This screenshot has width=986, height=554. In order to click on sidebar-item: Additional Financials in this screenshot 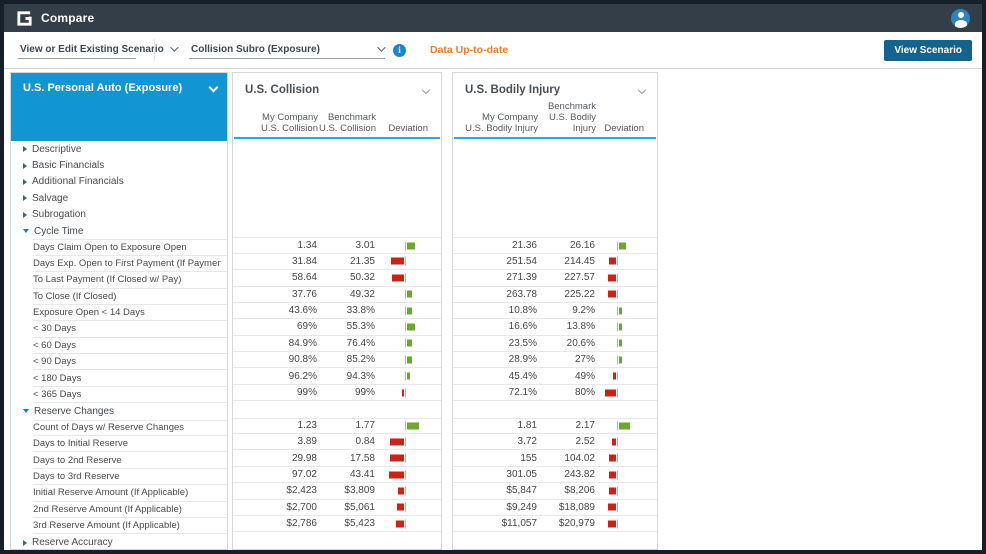, I will do `click(119, 182)`.